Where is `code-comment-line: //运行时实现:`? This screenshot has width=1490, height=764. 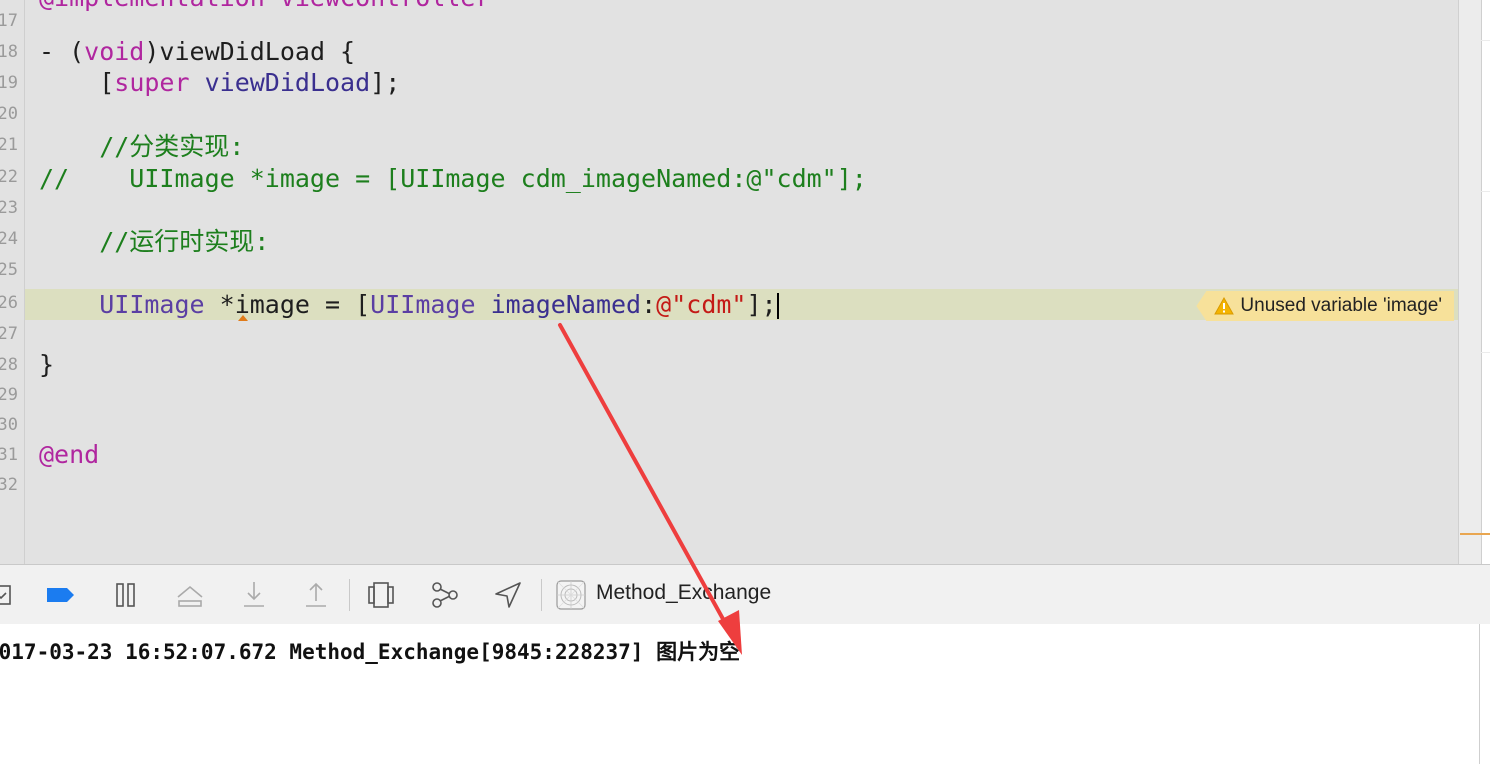
code-comment-line: //运行时实现: is located at coordinates (154, 241).